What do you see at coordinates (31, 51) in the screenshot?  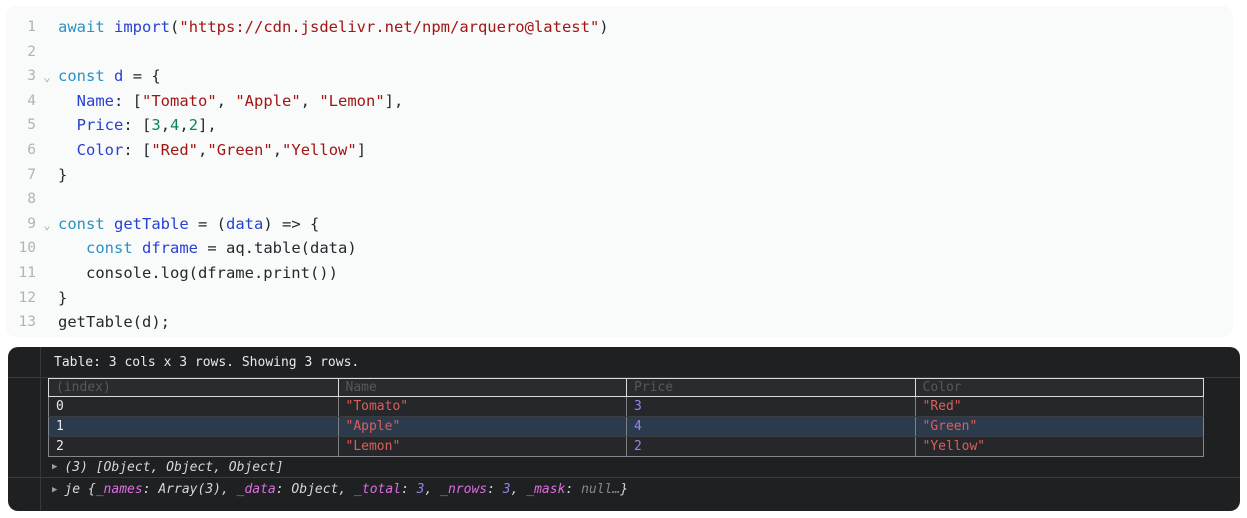 I see `line-number: 2` at bounding box center [31, 51].